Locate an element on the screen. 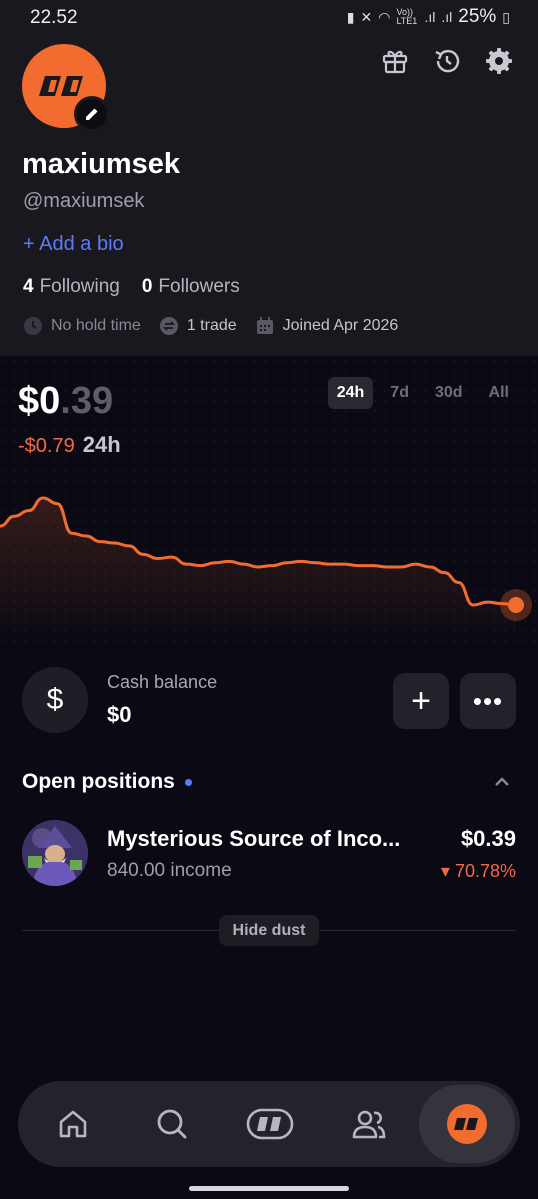 This screenshot has height=1199, width=538. search-icon is located at coordinates (172, 1124).